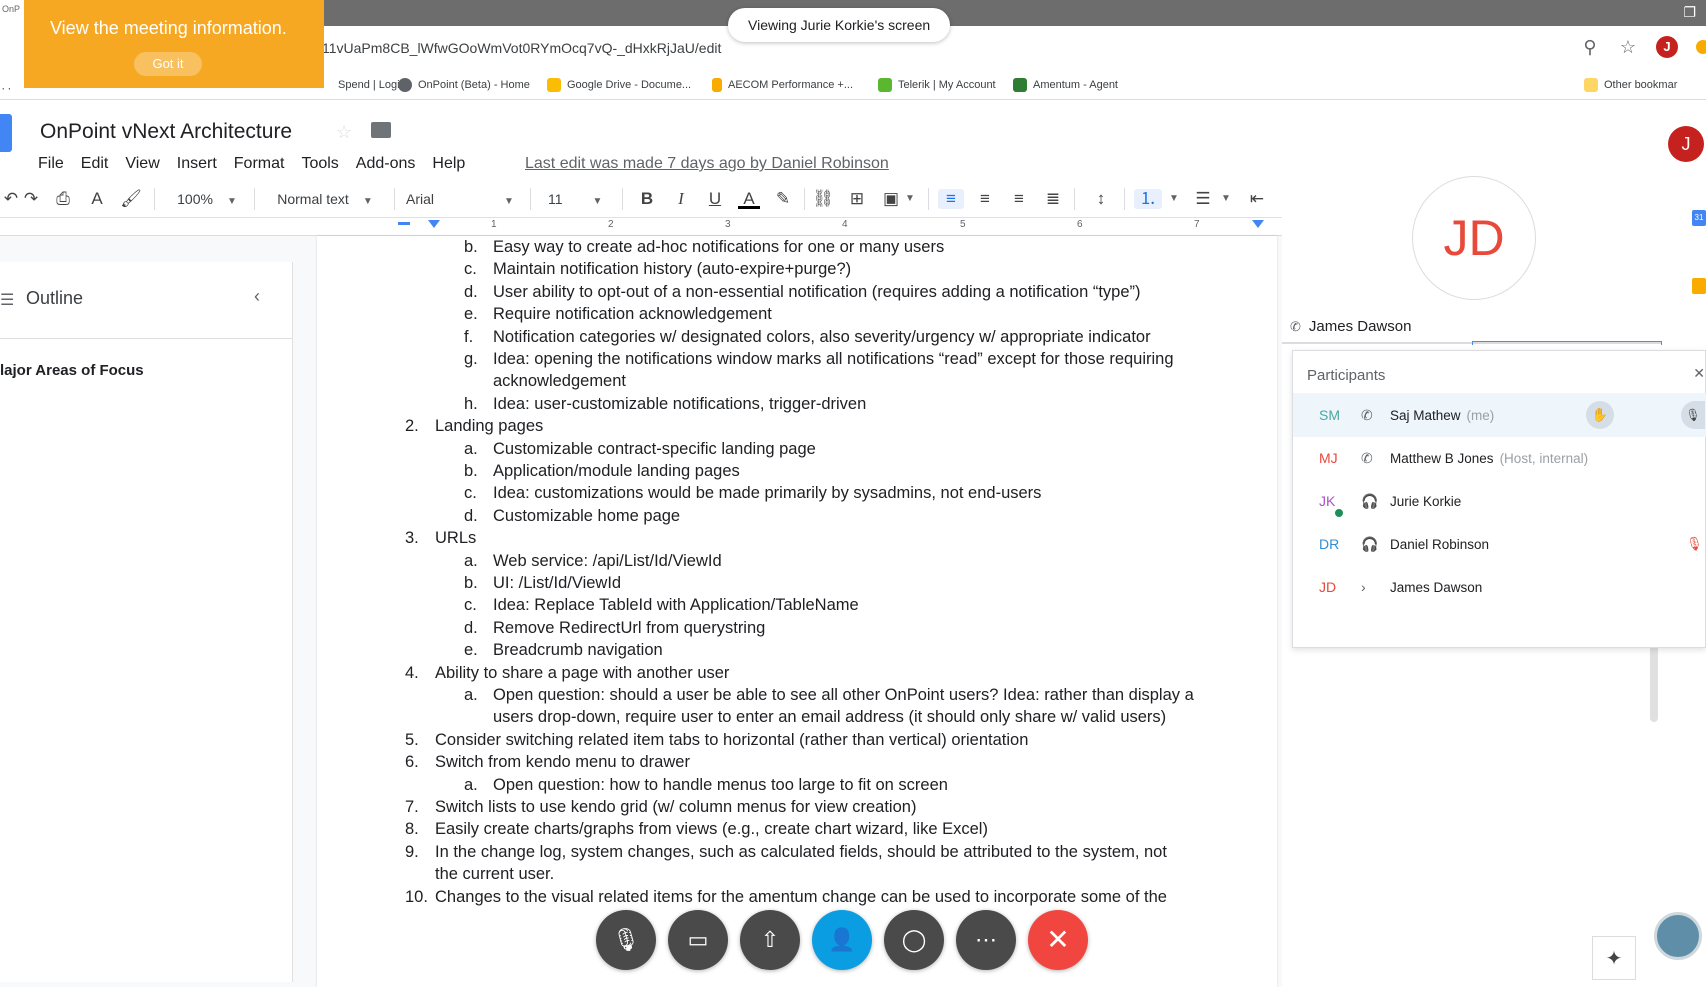  I want to click on menu-tools: Tools, so click(319, 164).